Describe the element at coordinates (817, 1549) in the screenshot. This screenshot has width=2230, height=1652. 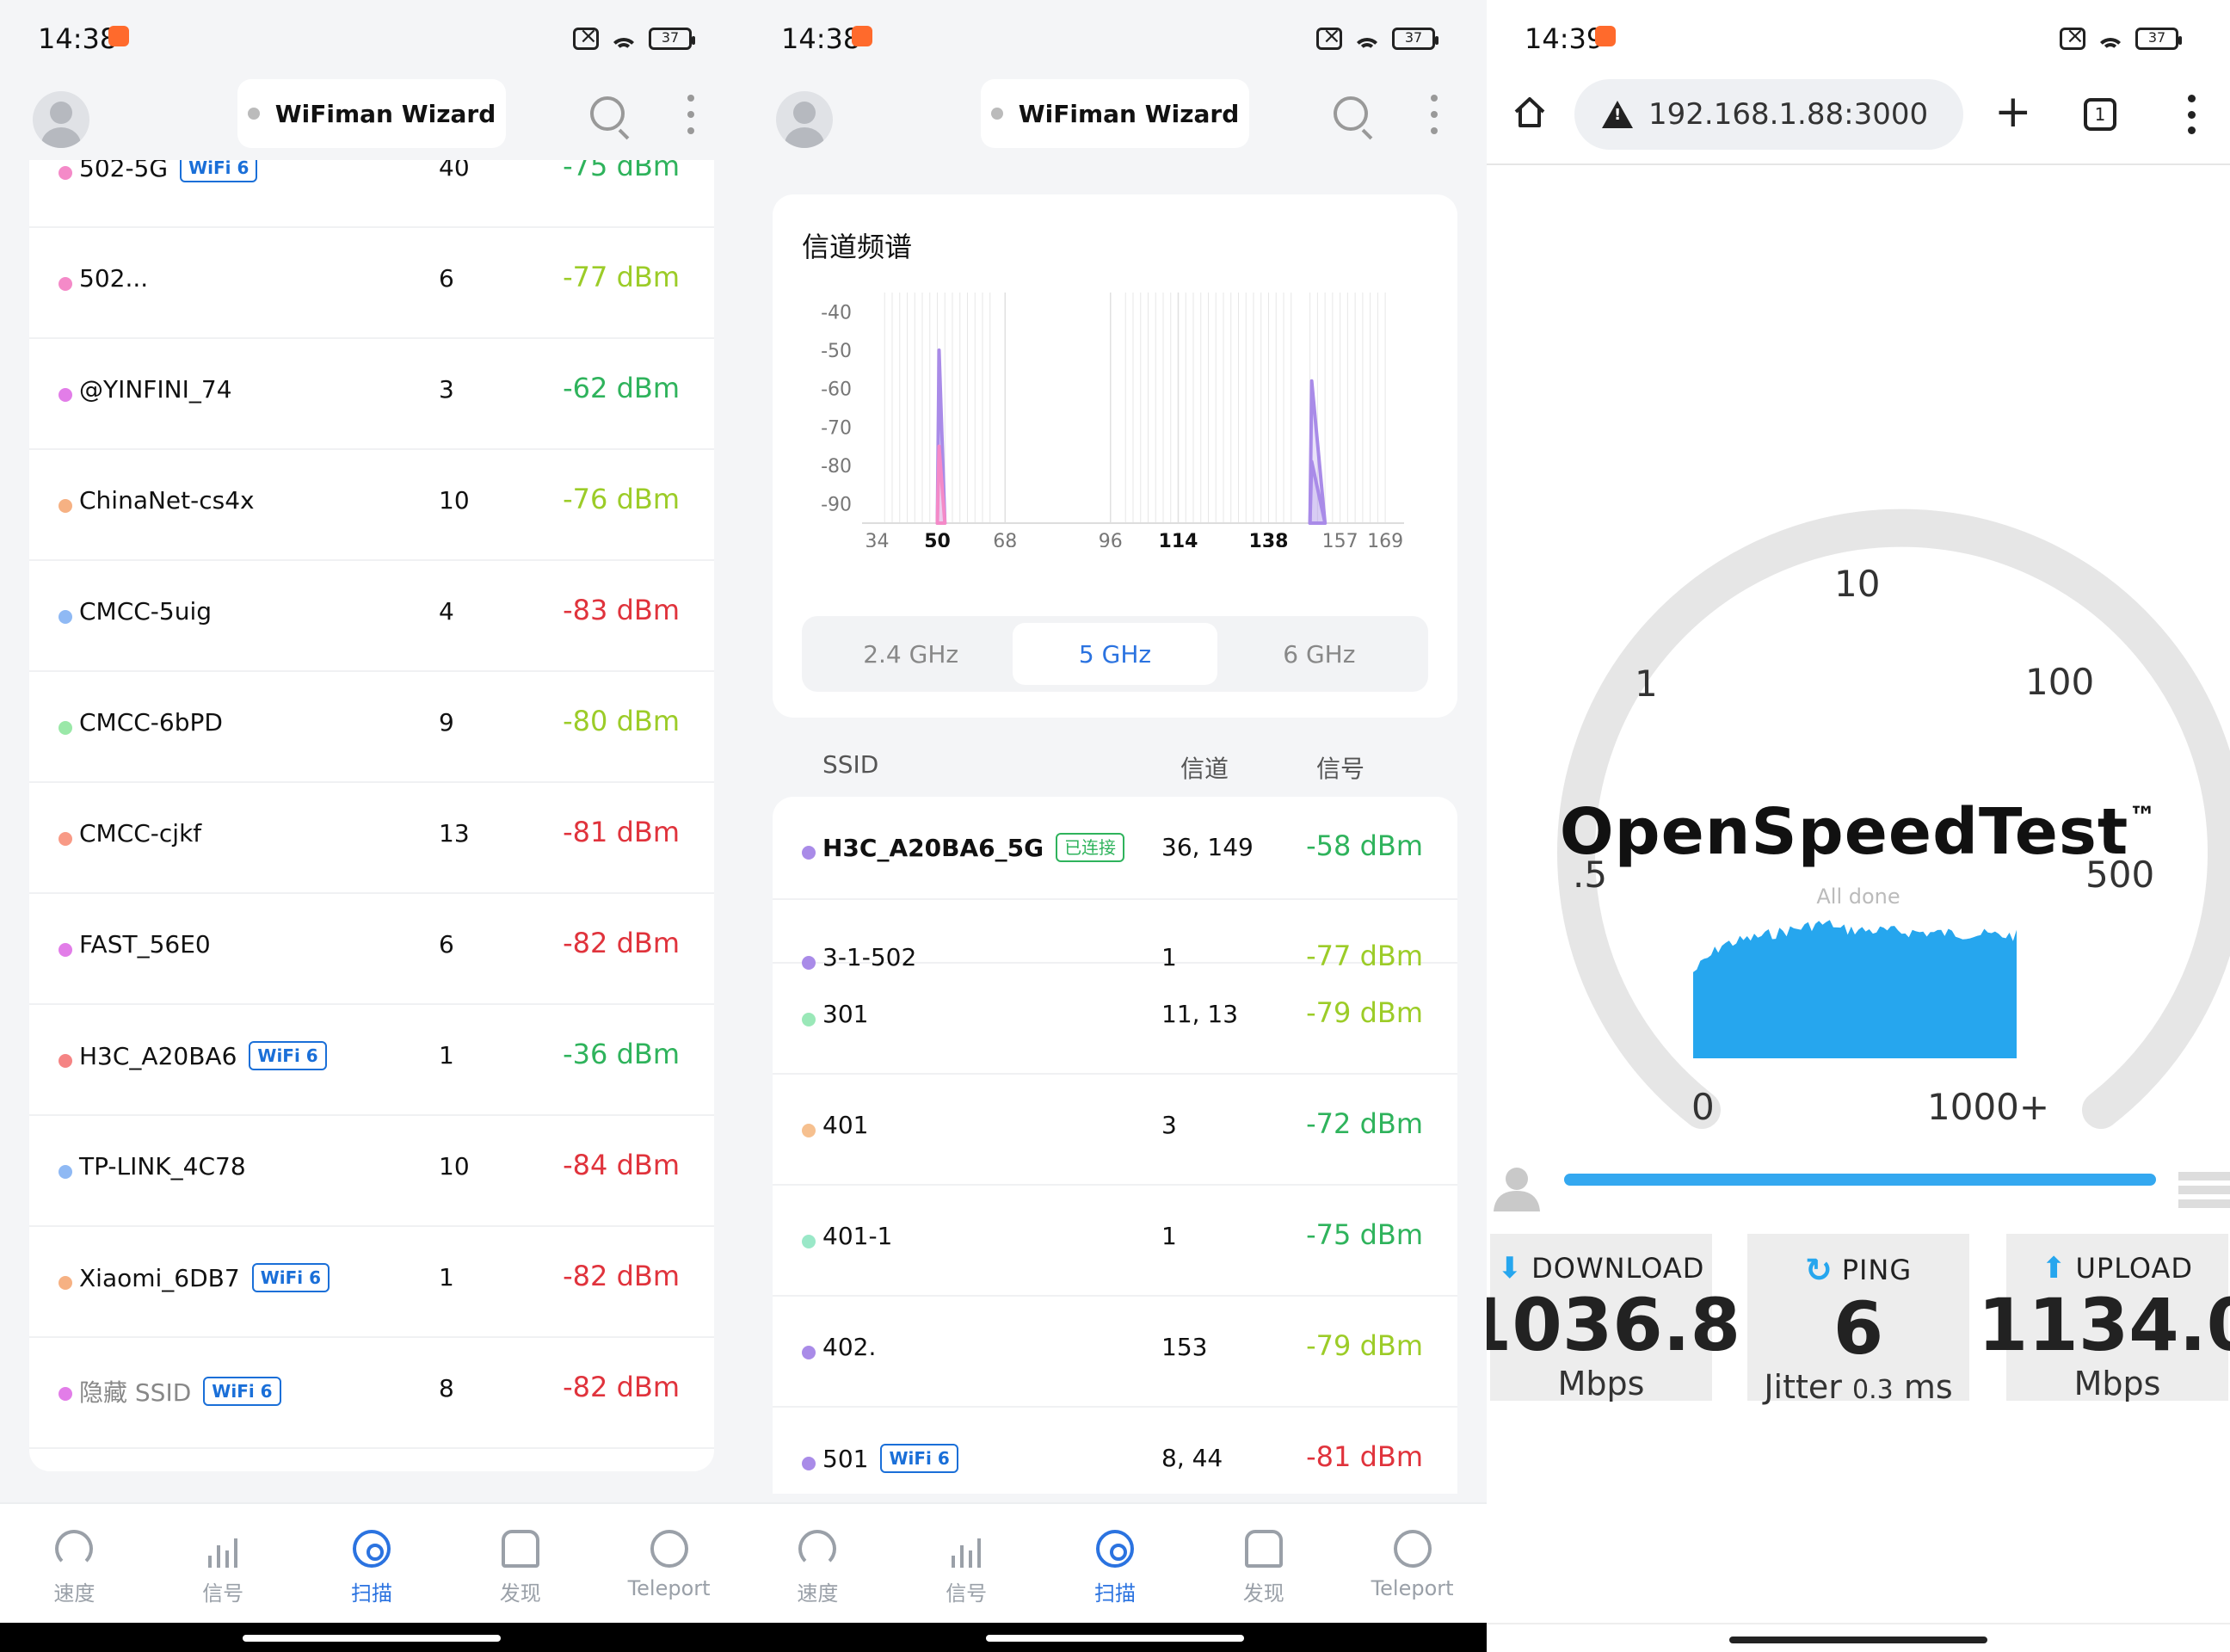
I see `speed-gauge-icon` at that location.